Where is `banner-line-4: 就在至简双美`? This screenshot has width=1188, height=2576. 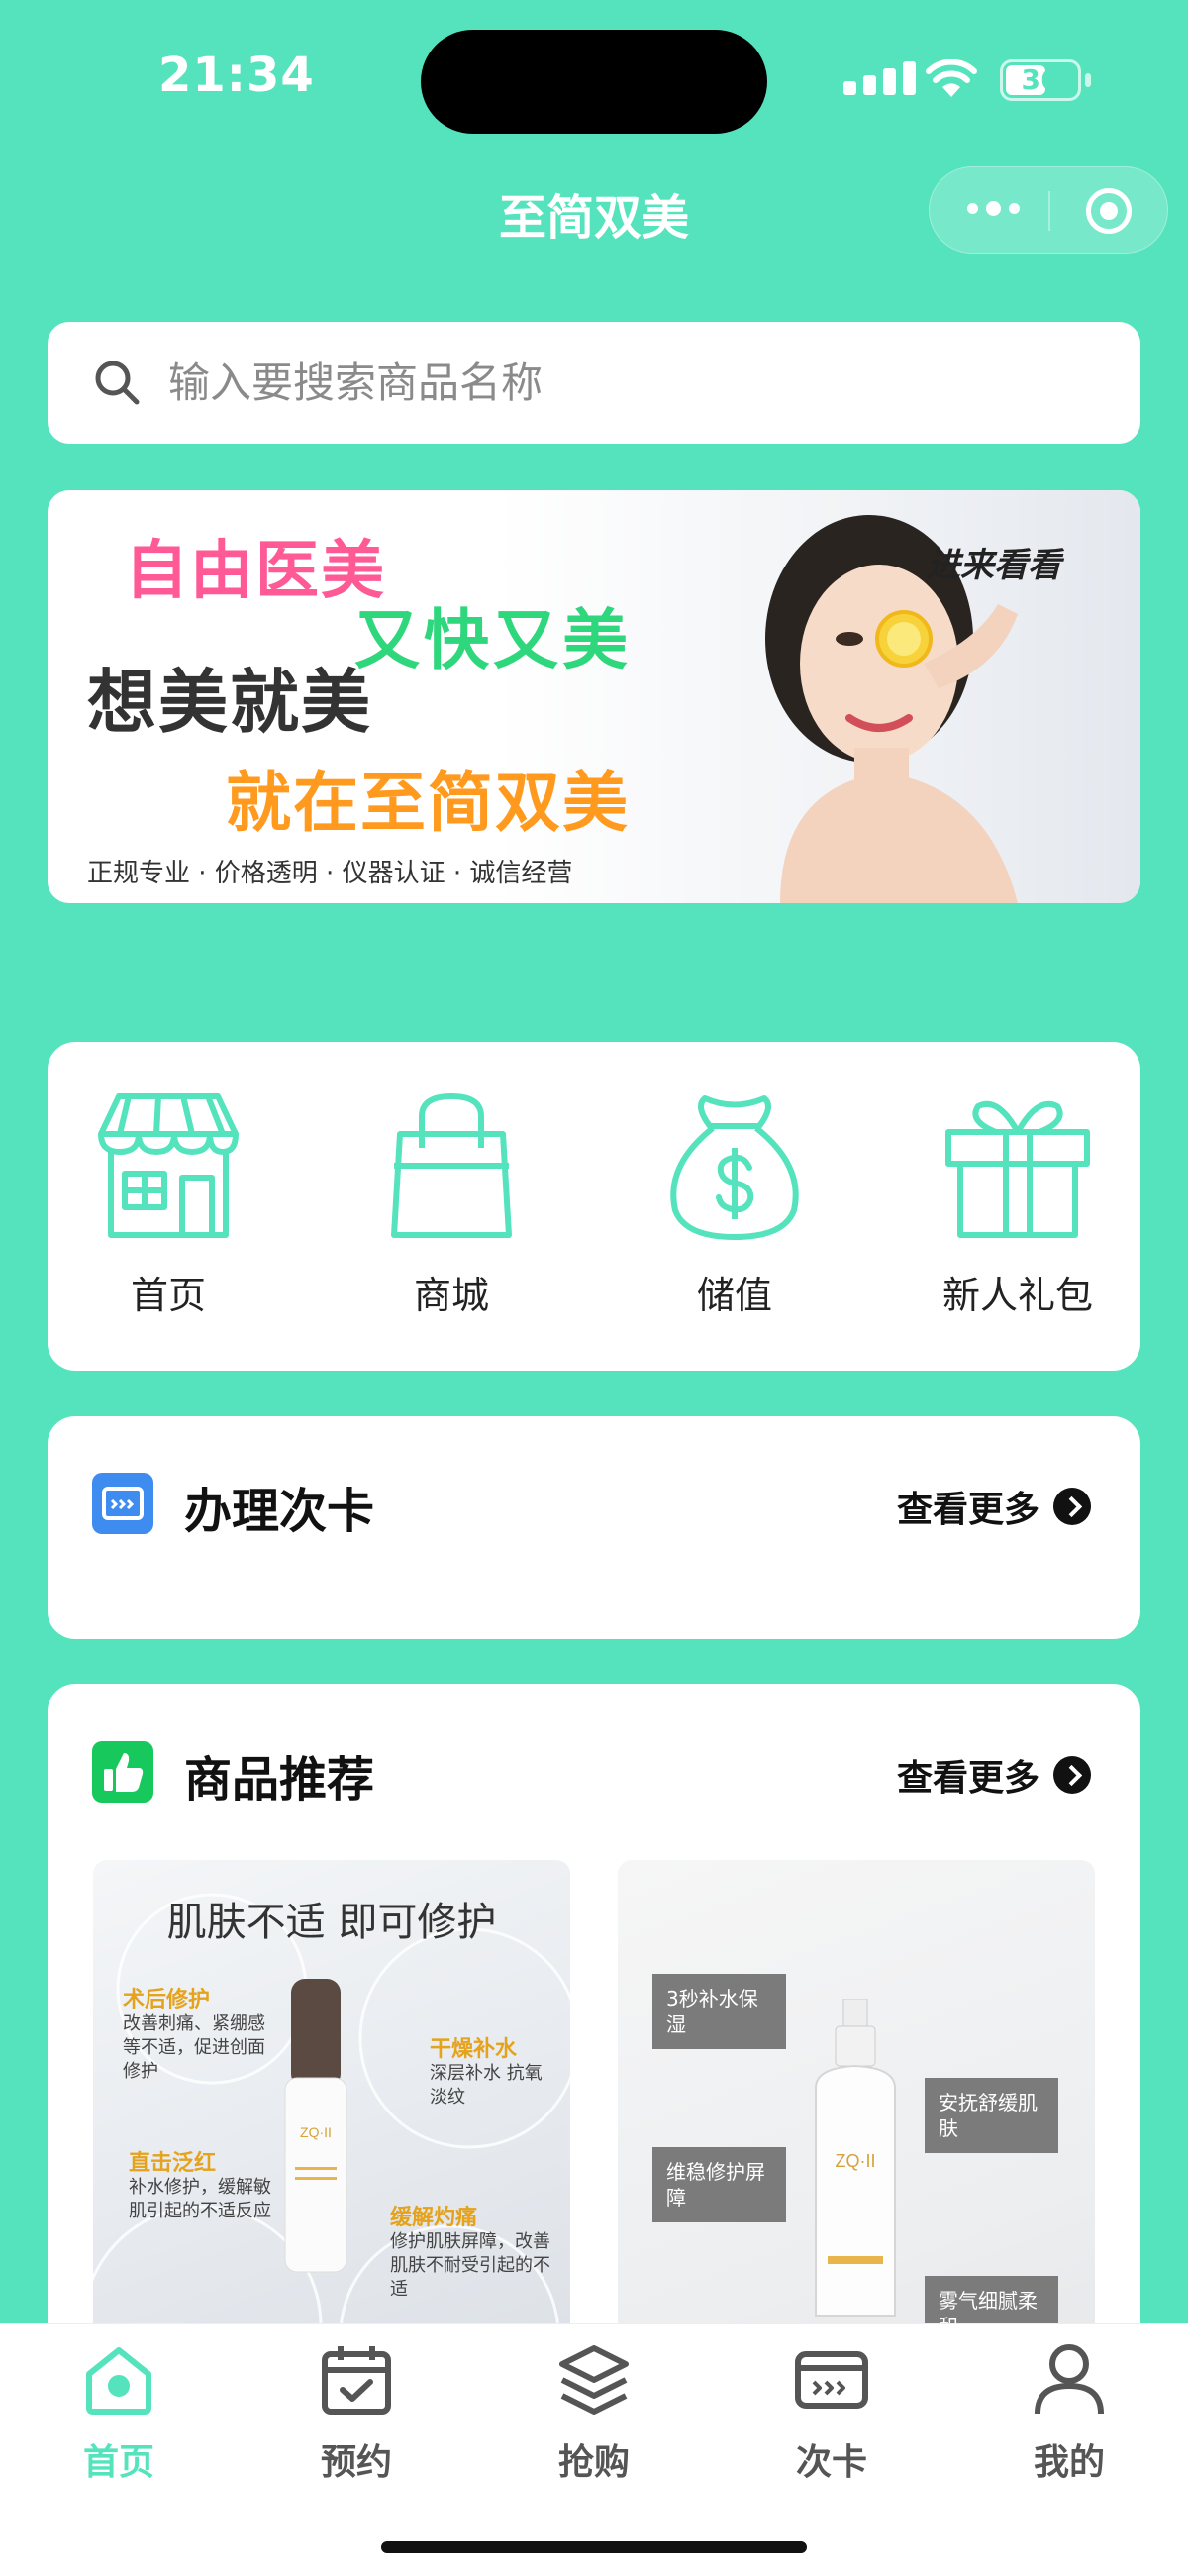
banner-line-4: 就在至简双美 is located at coordinates (428, 803).